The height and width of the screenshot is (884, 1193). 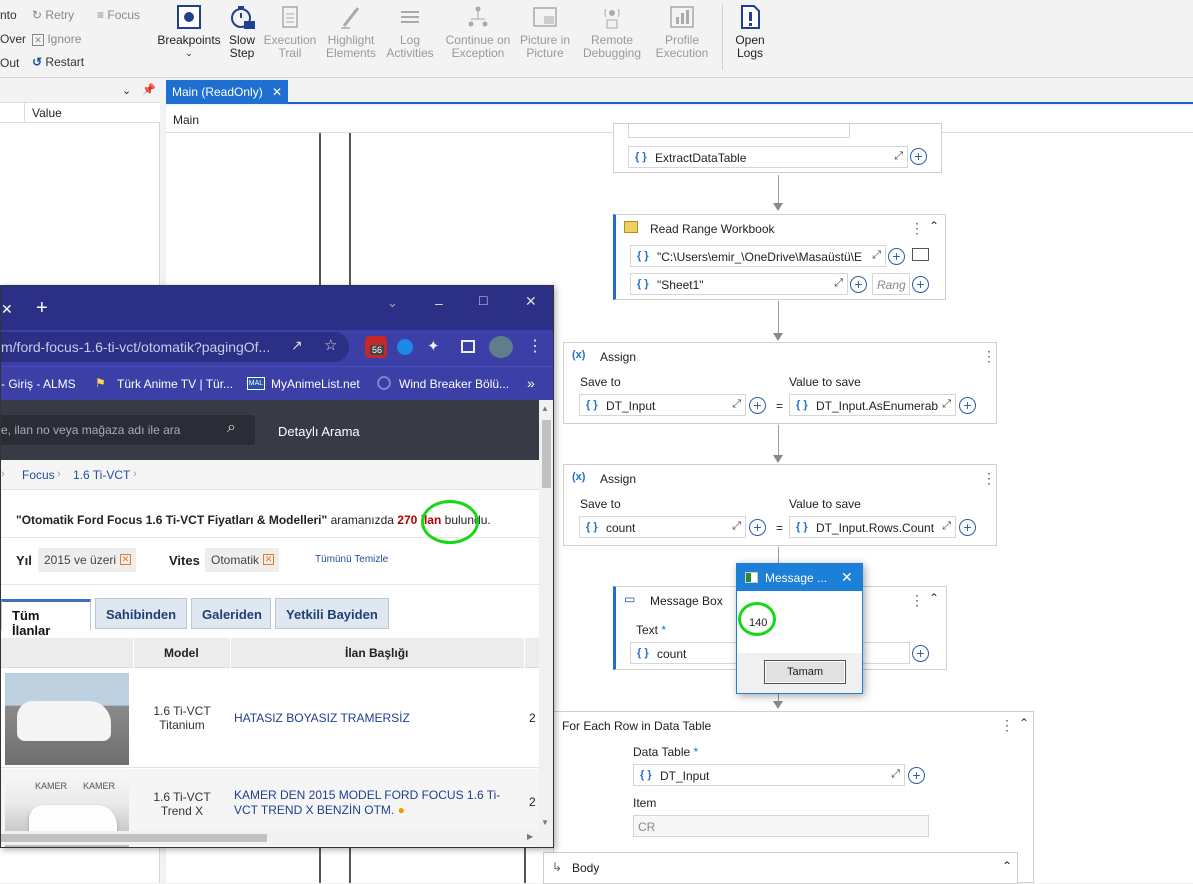 What do you see at coordinates (38, 475) in the screenshot?
I see `breadcrumb-link: Focus` at bounding box center [38, 475].